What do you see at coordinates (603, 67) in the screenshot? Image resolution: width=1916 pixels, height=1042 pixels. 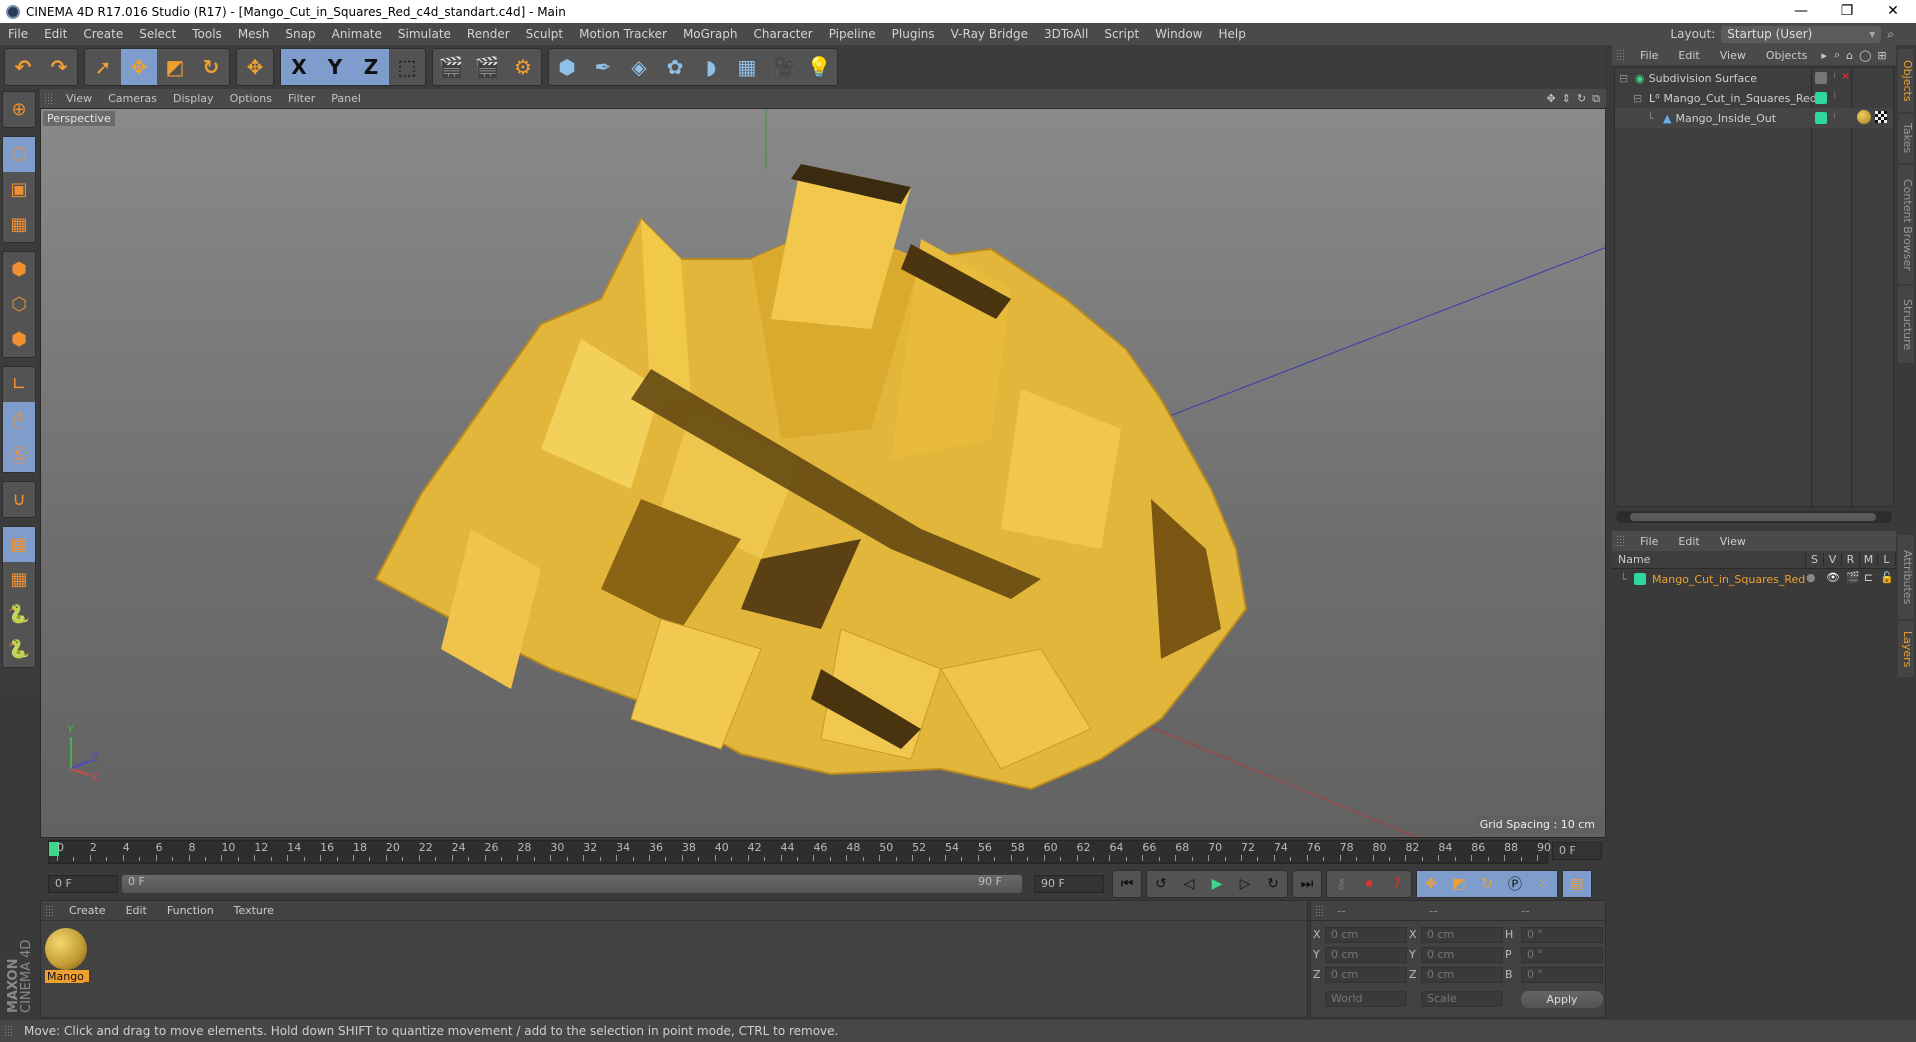 I see `pen-button: ✒` at bounding box center [603, 67].